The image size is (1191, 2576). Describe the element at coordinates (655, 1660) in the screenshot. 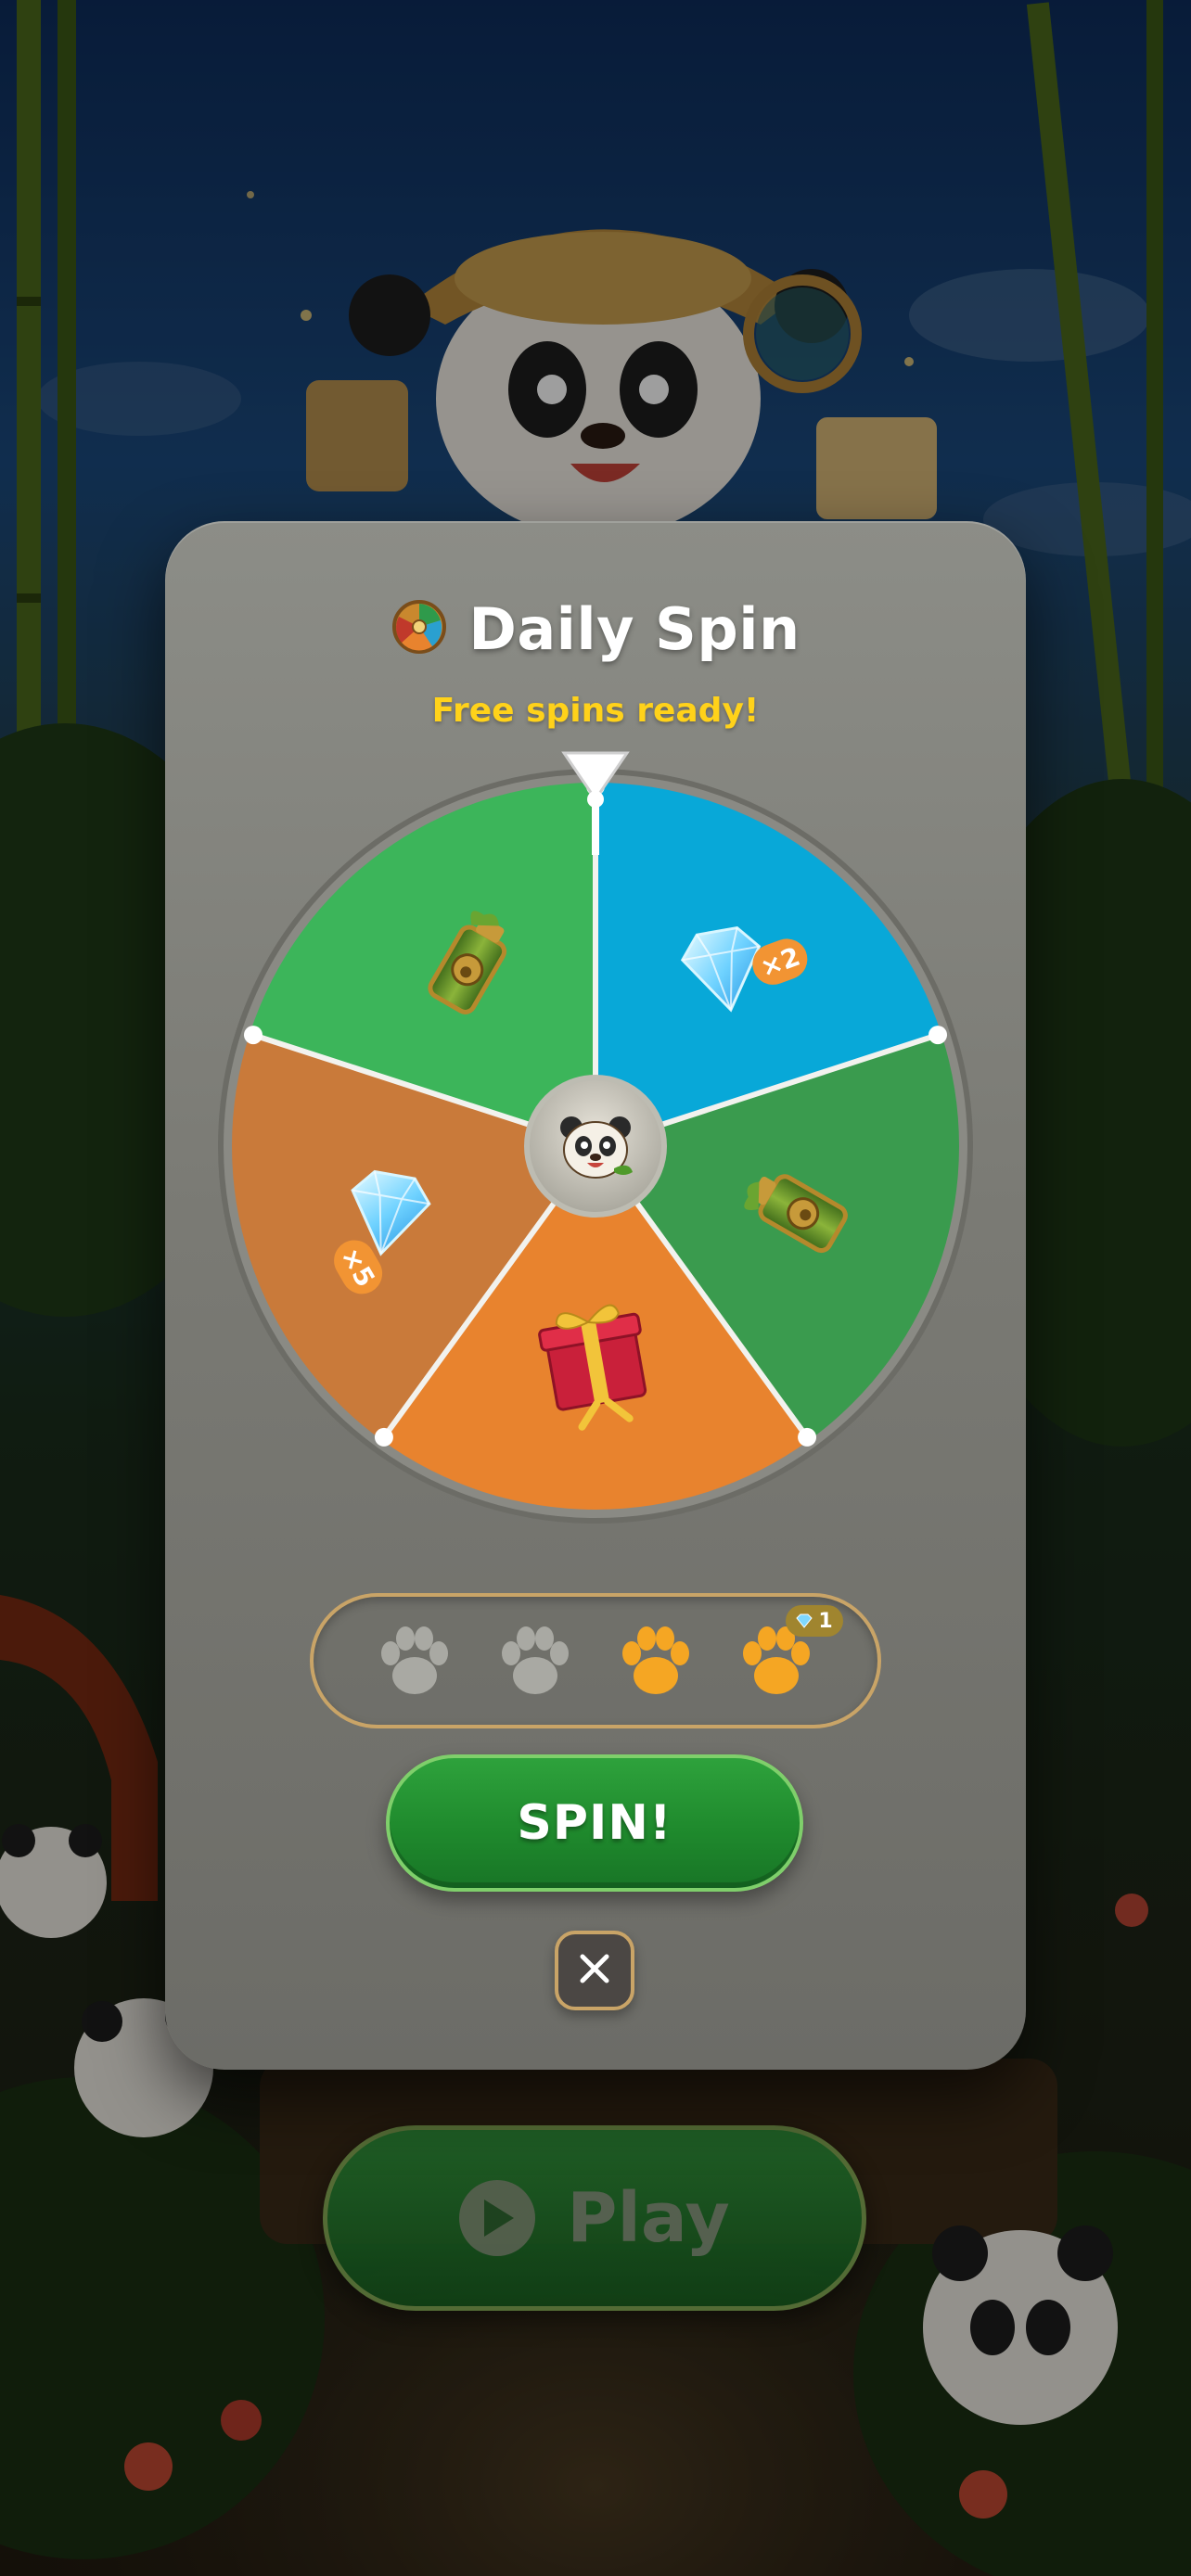

I see `paw-icon-filled` at that location.